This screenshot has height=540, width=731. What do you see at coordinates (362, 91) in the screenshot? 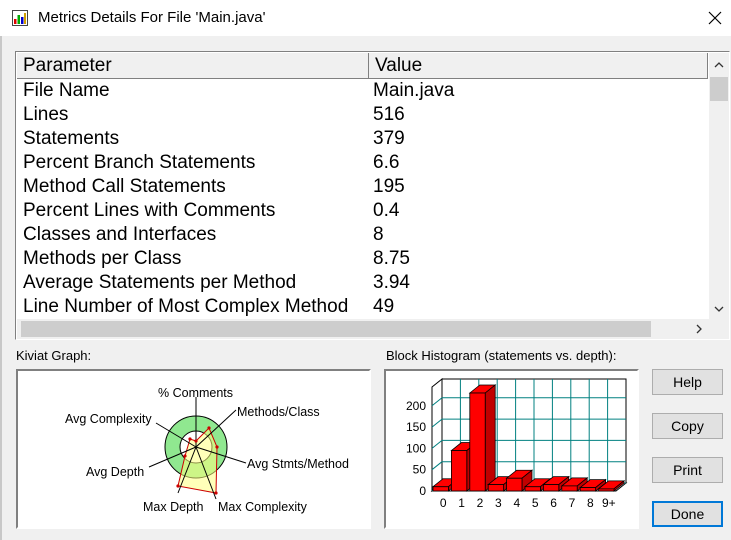
I see `table-row: File Name Main.java` at bounding box center [362, 91].